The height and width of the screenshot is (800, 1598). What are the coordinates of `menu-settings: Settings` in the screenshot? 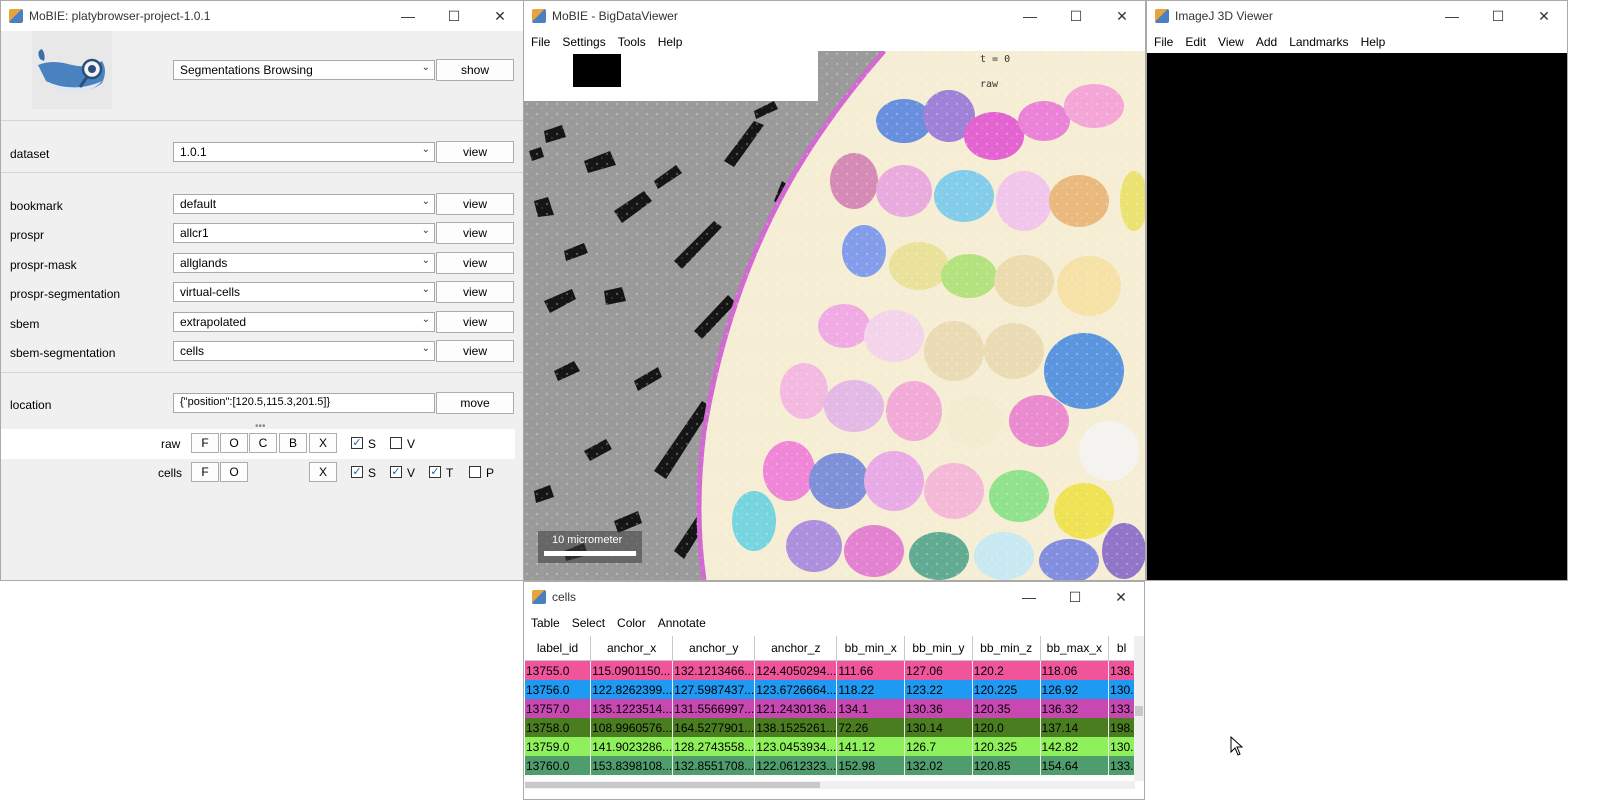 It's located at (583, 42).